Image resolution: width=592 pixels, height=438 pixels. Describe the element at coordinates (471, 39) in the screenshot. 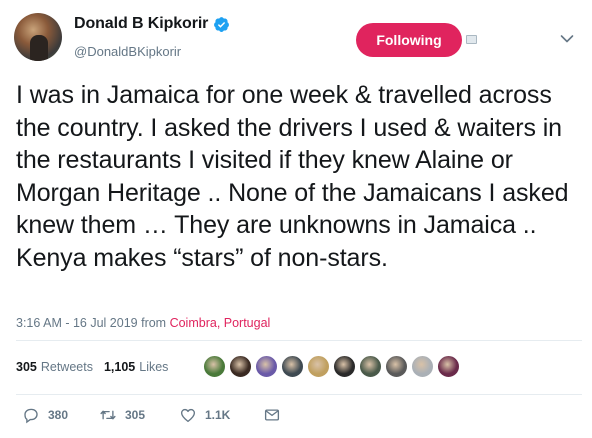

I see `follow-settings-icon` at that location.